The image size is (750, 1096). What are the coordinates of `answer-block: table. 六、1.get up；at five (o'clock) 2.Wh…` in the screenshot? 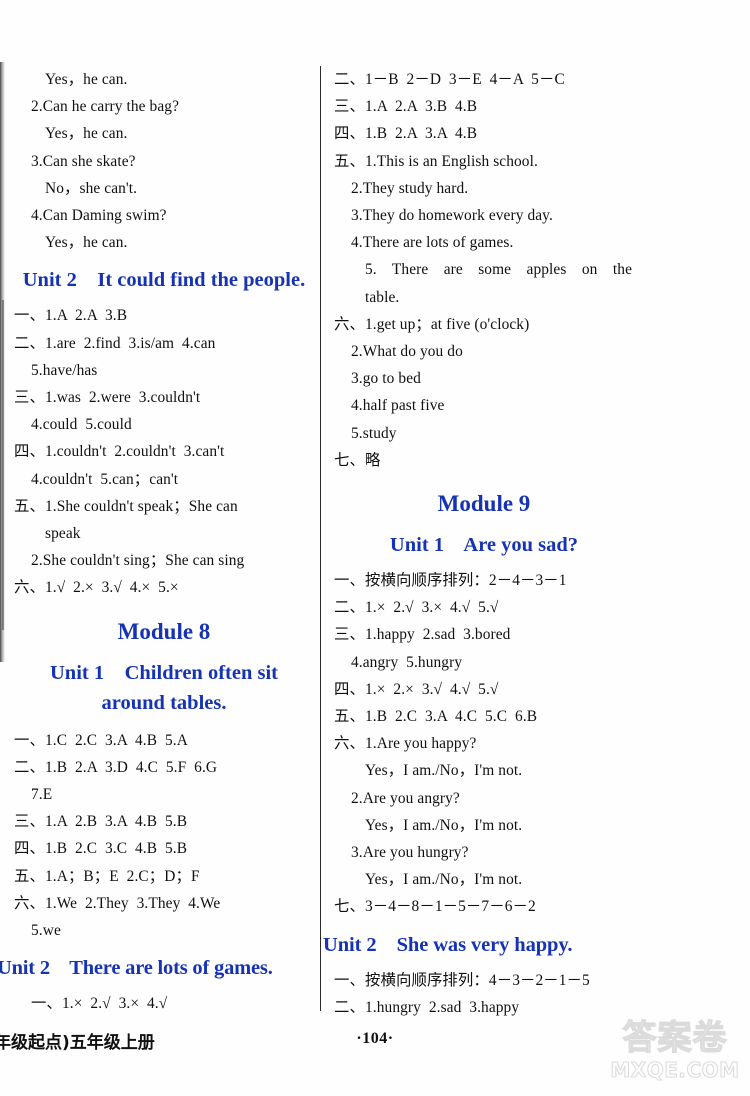 It's located at (484, 379).